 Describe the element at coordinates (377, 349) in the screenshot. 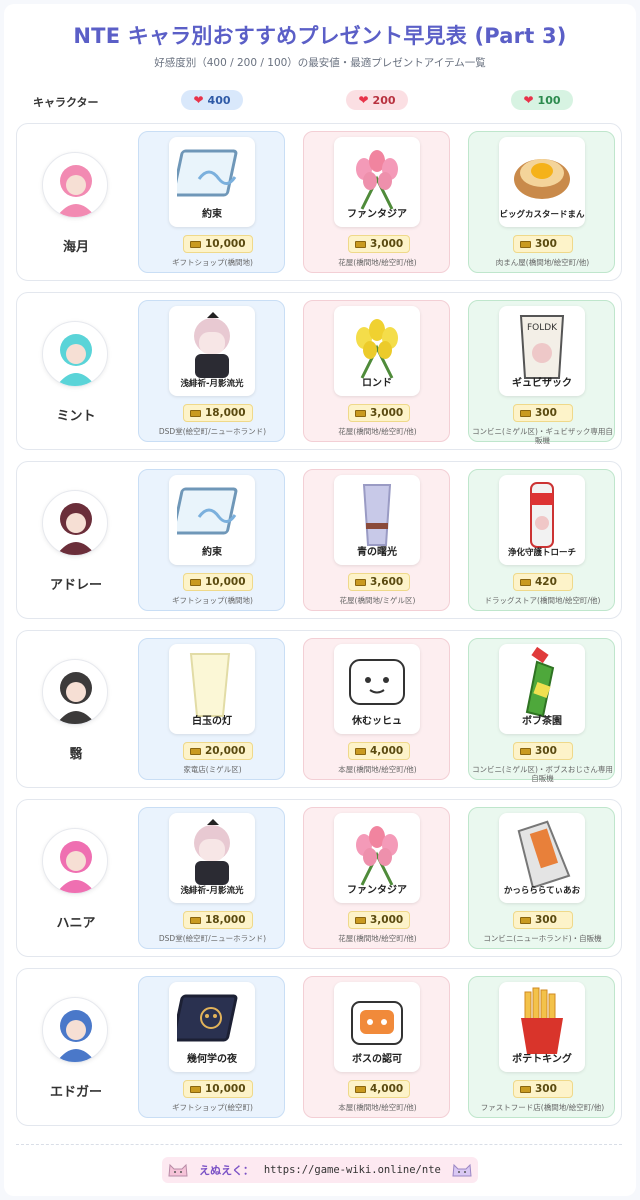

I see `yellow-tulip-icon` at that location.